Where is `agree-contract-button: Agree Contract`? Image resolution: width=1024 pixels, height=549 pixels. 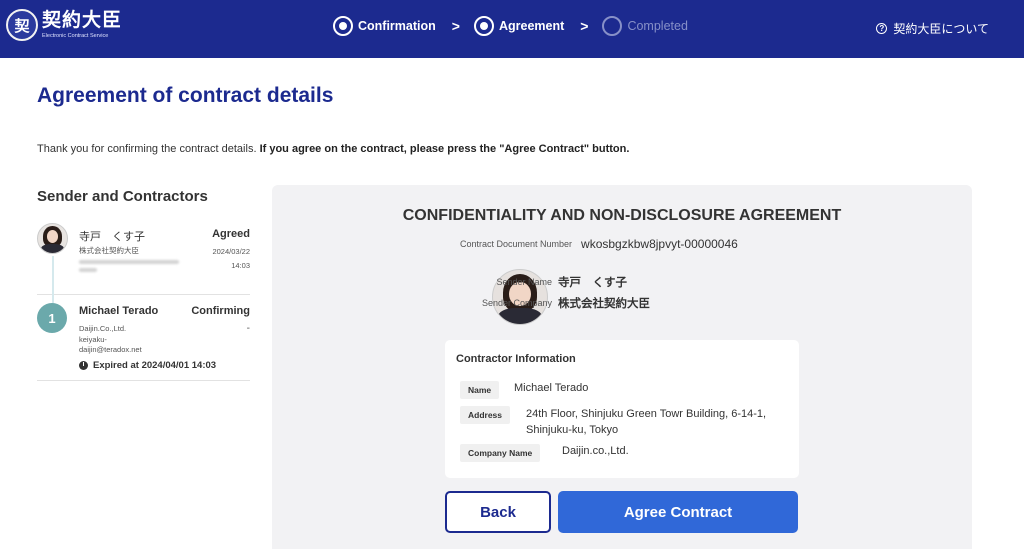
agree-contract-button: Agree Contract is located at coordinates (678, 512).